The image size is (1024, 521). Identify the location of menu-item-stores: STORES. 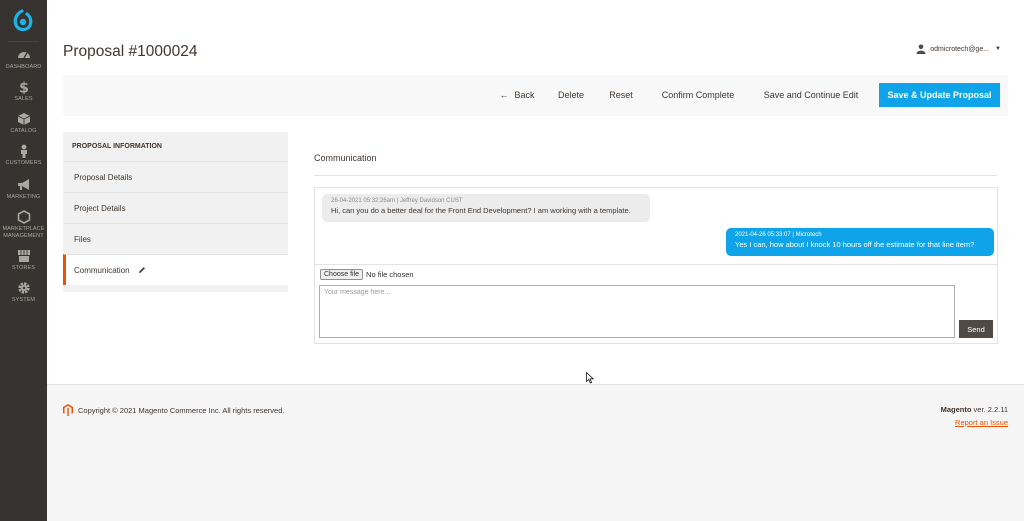
(23, 260).